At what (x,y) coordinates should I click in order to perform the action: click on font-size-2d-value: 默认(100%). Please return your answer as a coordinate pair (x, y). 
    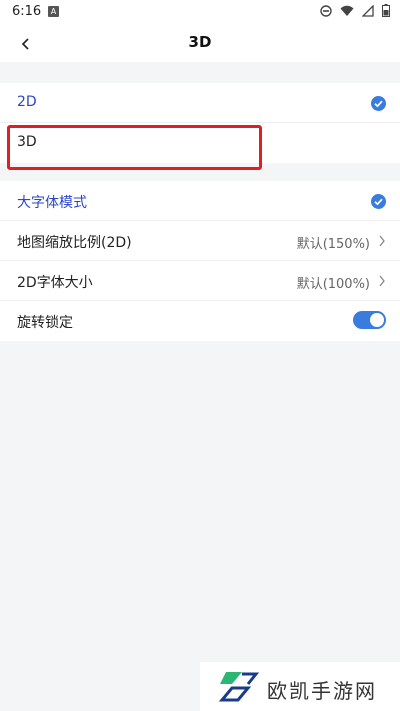
    Looking at the image, I should click on (333, 284).